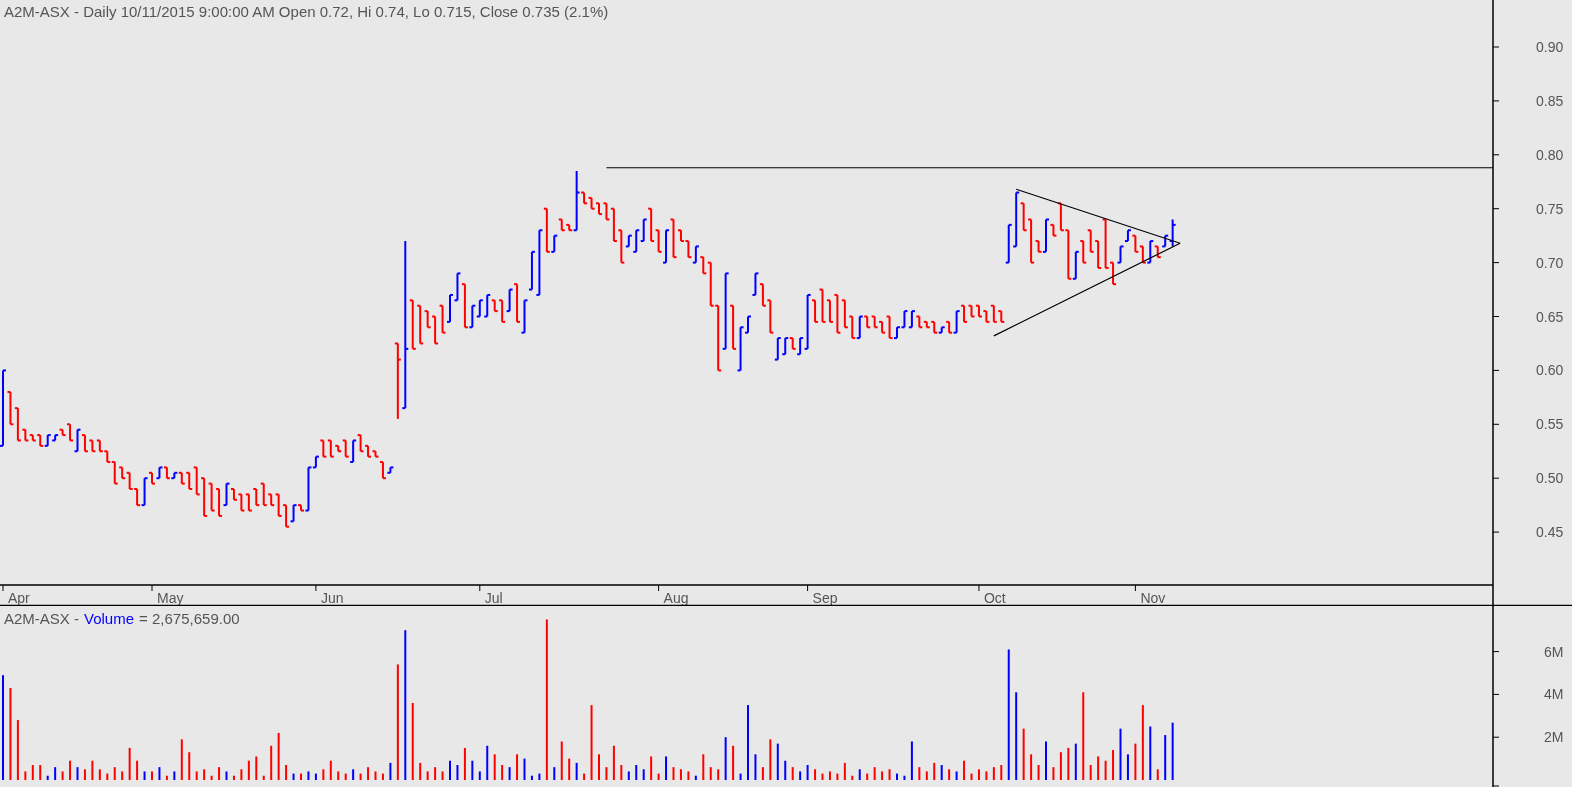  Describe the element at coordinates (1550, 154) in the screenshot. I see `price-axis-label: 0.80` at that location.